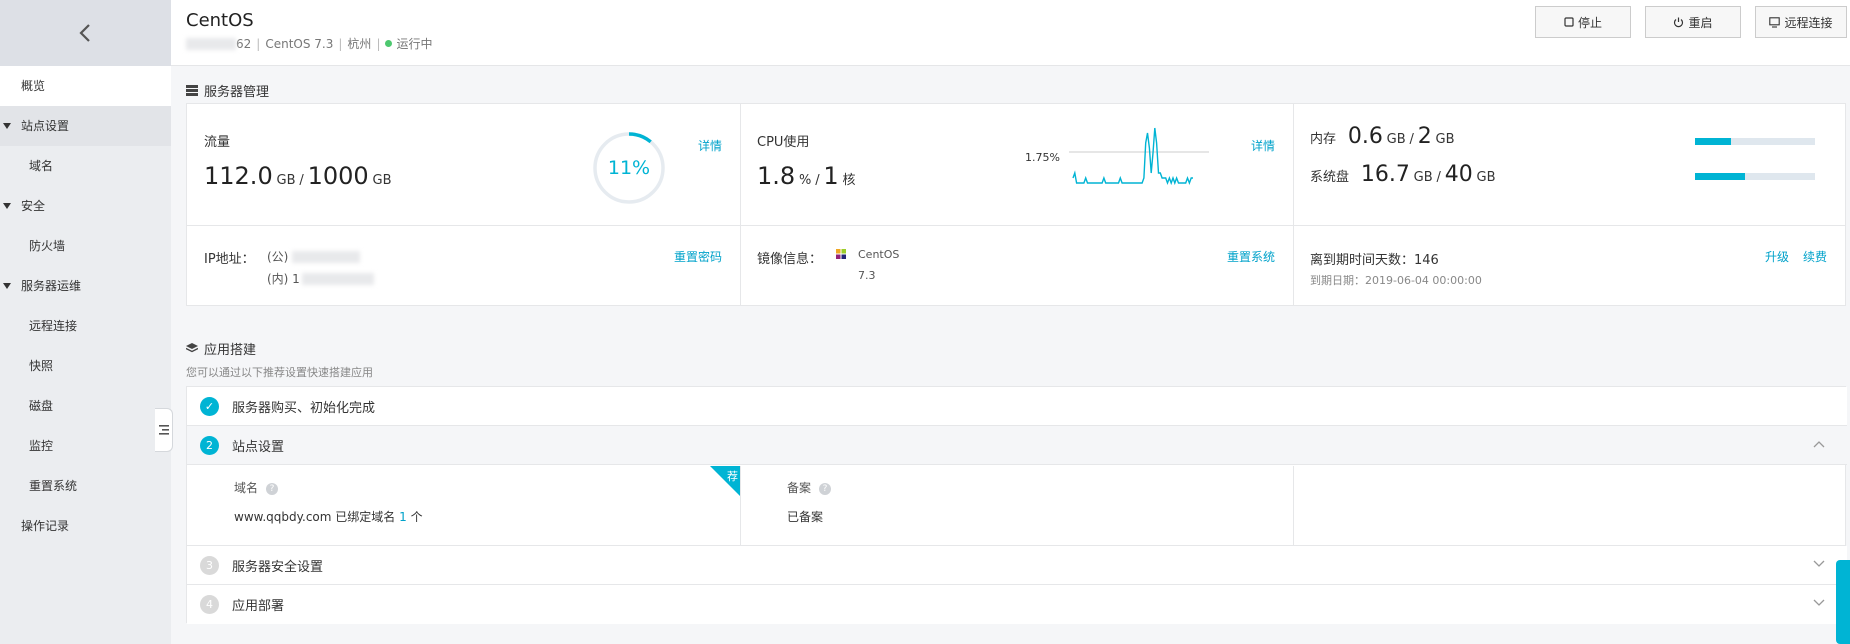 The image size is (1850, 644). I want to click on back-button, so click(85, 33).